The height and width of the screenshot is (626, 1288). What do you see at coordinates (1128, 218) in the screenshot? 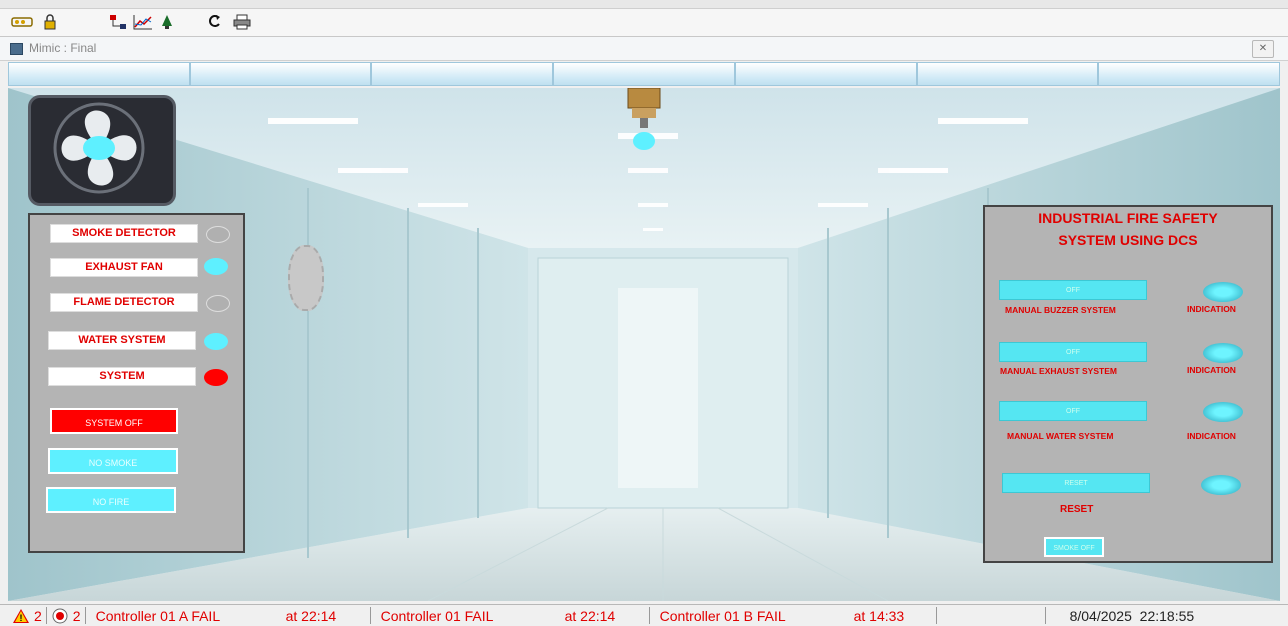
I see `panel-title-line1: INDUSTRIAL FIRE SAFETY` at bounding box center [1128, 218].